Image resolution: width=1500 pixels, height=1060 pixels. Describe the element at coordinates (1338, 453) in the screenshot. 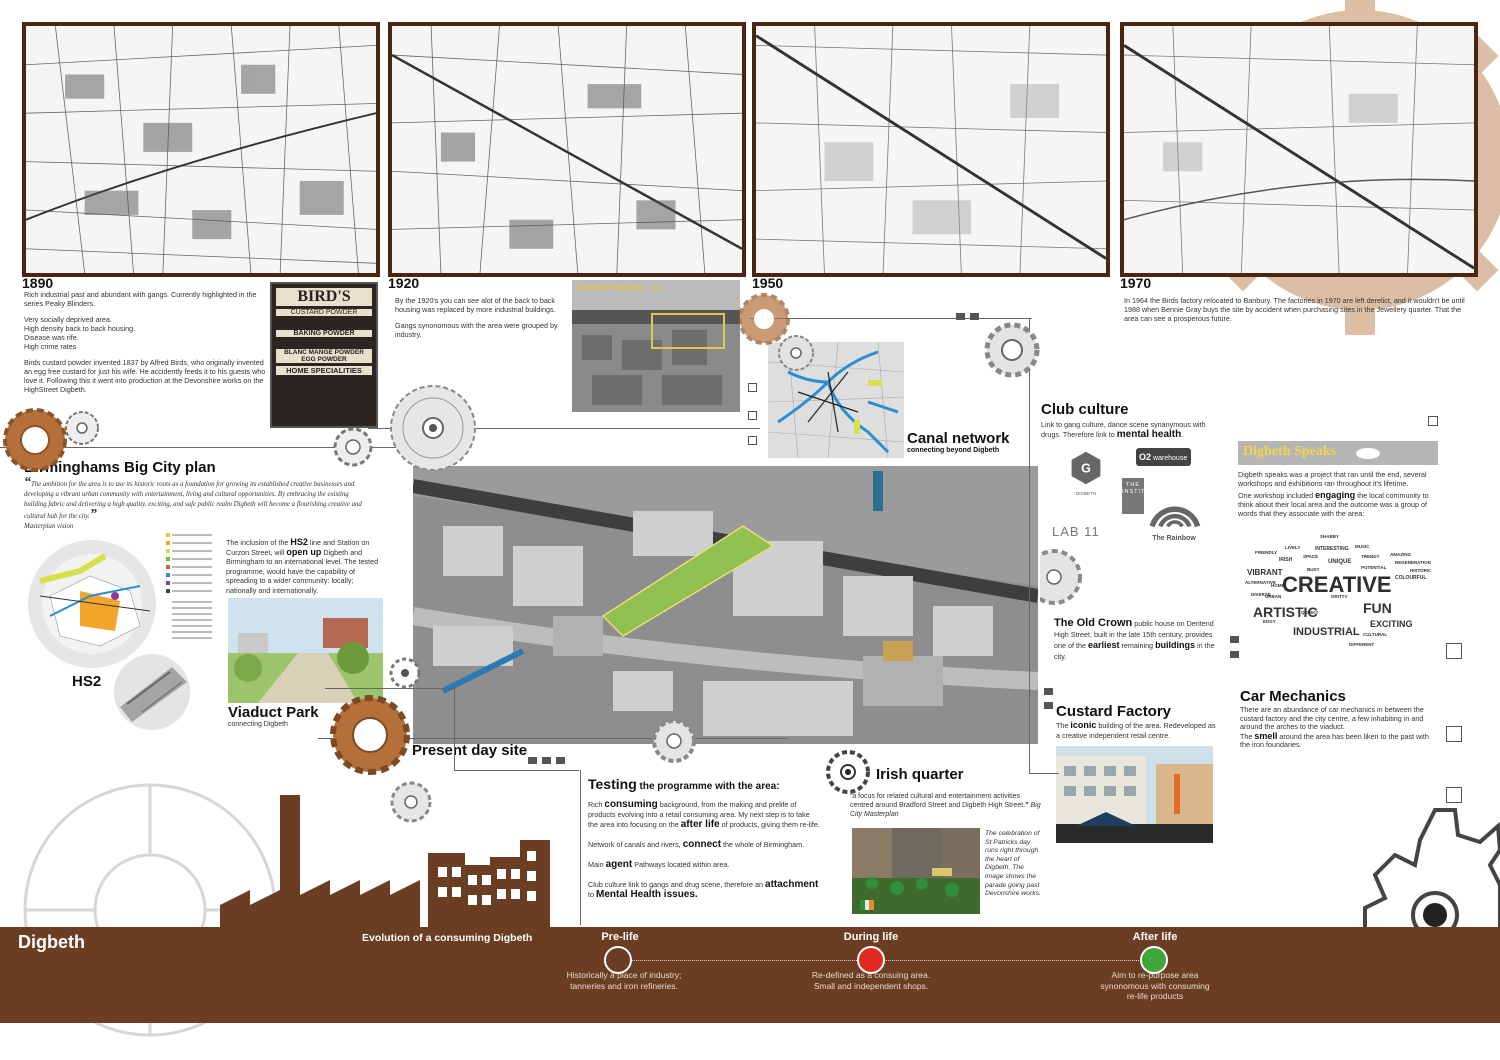

I see `digbeth-speaks-header: Digbeth Speaks` at that location.